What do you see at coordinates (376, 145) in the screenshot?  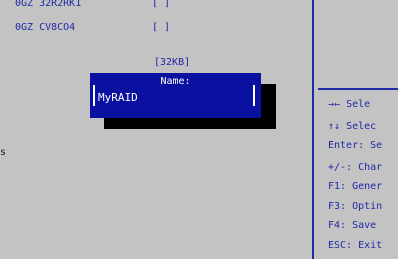 I see `help-desc: Se` at bounding box center [376, 145].